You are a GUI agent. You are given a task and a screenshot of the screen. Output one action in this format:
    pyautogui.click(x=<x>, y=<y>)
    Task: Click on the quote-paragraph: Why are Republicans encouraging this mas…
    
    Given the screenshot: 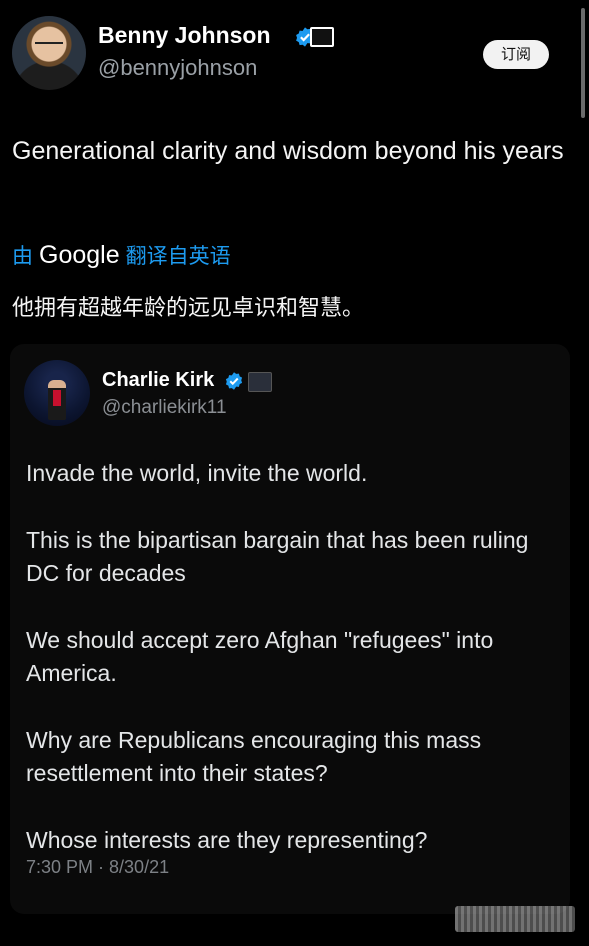 What is the action you would take?
    pyautogui.click(x=254, y=756)
    